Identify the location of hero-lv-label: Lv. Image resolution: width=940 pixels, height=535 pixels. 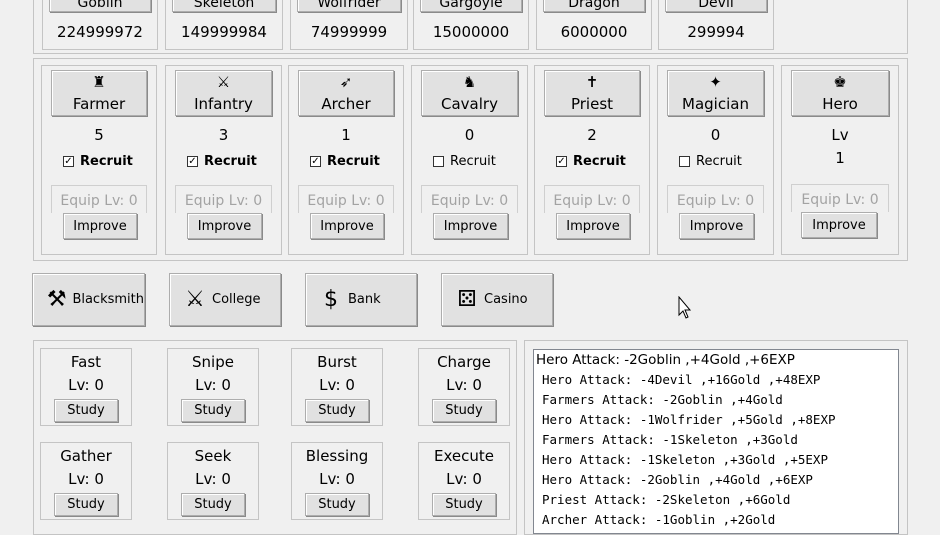
(840, 135).